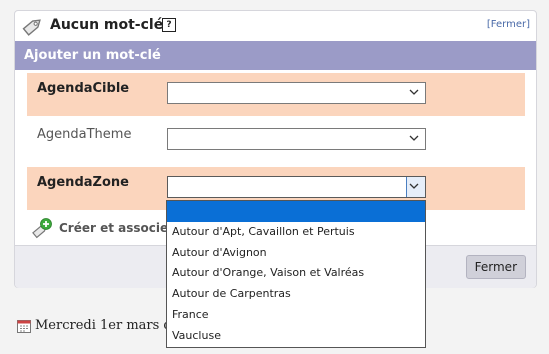  What do you see at coordinates (275, 26) in the screenshot?
I see `panel-header: Aucun mot-clé ? [Fermer]` at bounding box center [275, 26].